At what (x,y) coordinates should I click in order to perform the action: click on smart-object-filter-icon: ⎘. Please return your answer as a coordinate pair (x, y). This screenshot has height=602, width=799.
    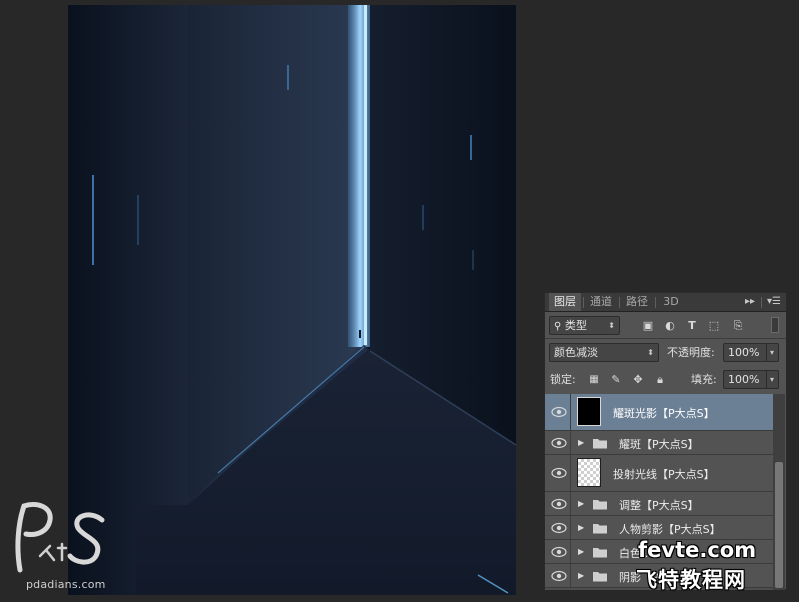
    Looking at the image, I should click on (738, 326).